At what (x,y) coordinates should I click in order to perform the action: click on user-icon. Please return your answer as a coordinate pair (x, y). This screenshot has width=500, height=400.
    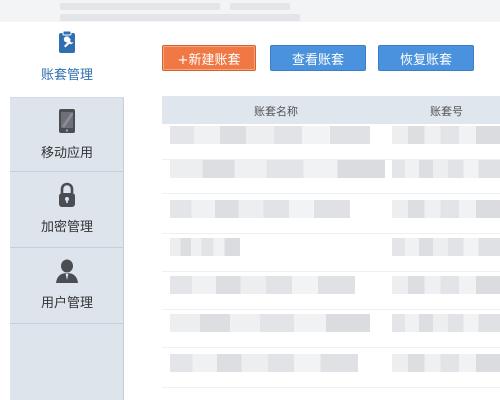
    Looking at the image, I should click on (67, 273).